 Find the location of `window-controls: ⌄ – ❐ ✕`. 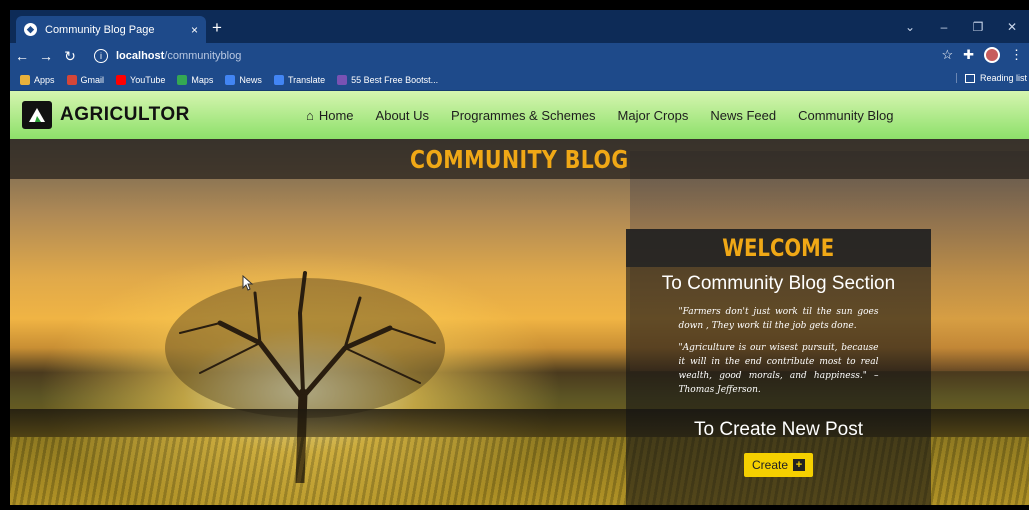

window-controls: ⌄ – ❐ ✕ is located at coordinates (961, 26).